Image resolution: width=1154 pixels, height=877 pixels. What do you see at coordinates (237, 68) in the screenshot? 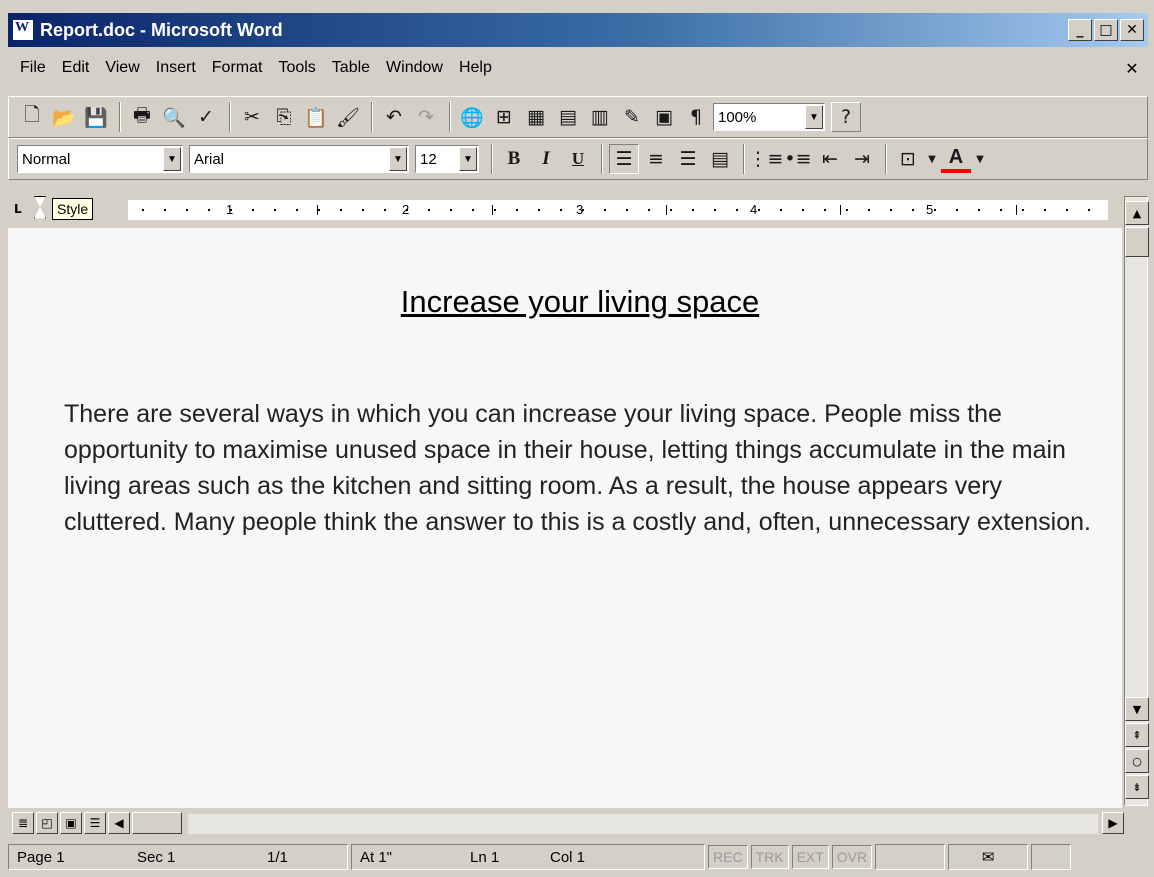
I see `menu-format: Format` at bounding box center [237, 68].